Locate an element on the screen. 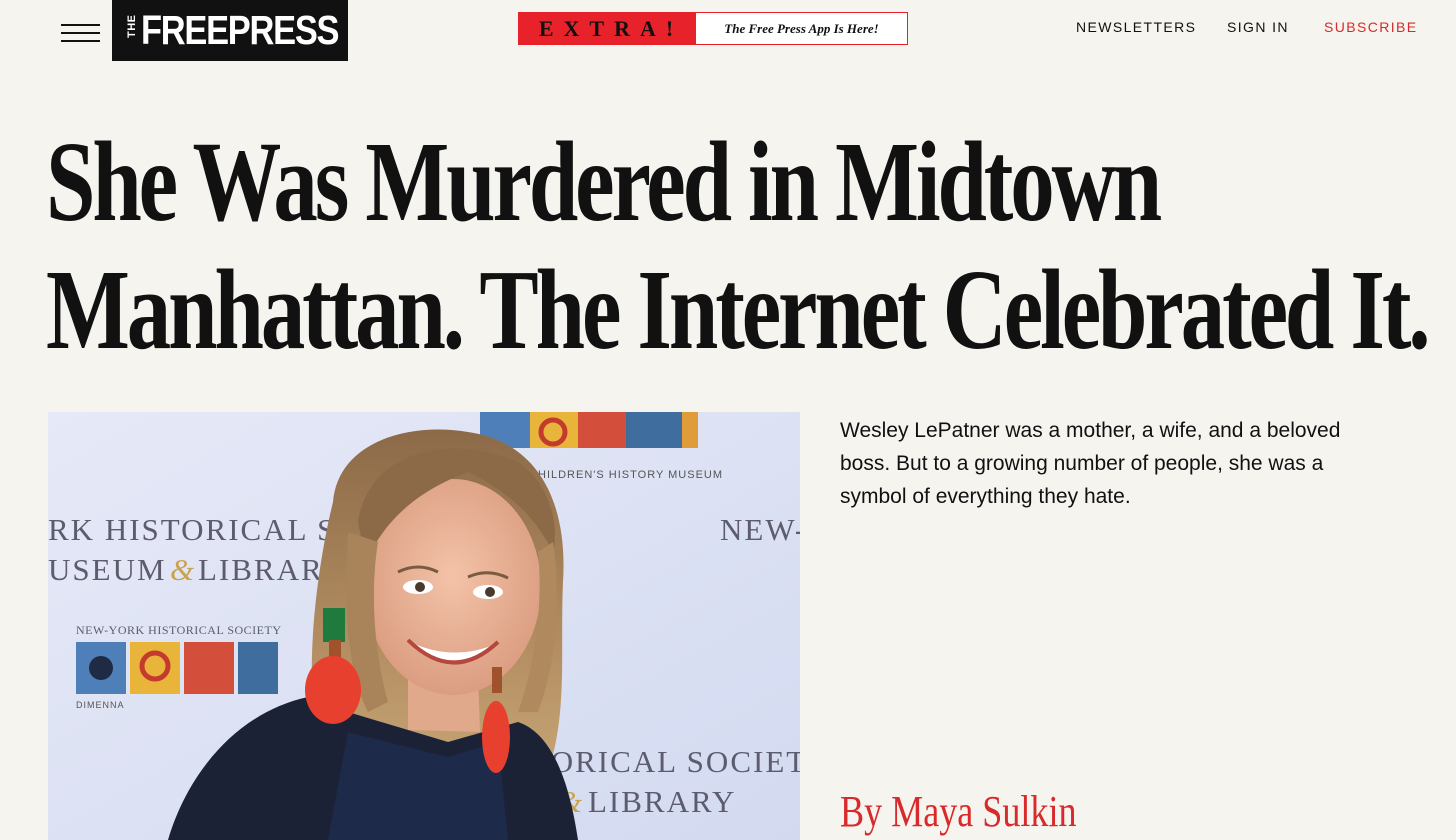  menu-icon is located at coordinates (80, 33).